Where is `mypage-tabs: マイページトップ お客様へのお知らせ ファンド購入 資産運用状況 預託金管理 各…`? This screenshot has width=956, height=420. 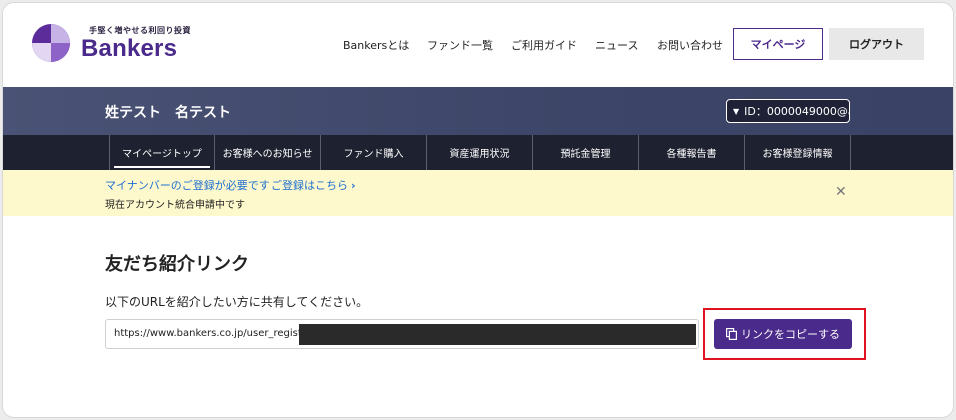
mypage-tabs: マイページトップ お客様へのお知らせ ファンド購入 資産運用状況 預託金管理 各… is located at coordinates (478, 152).